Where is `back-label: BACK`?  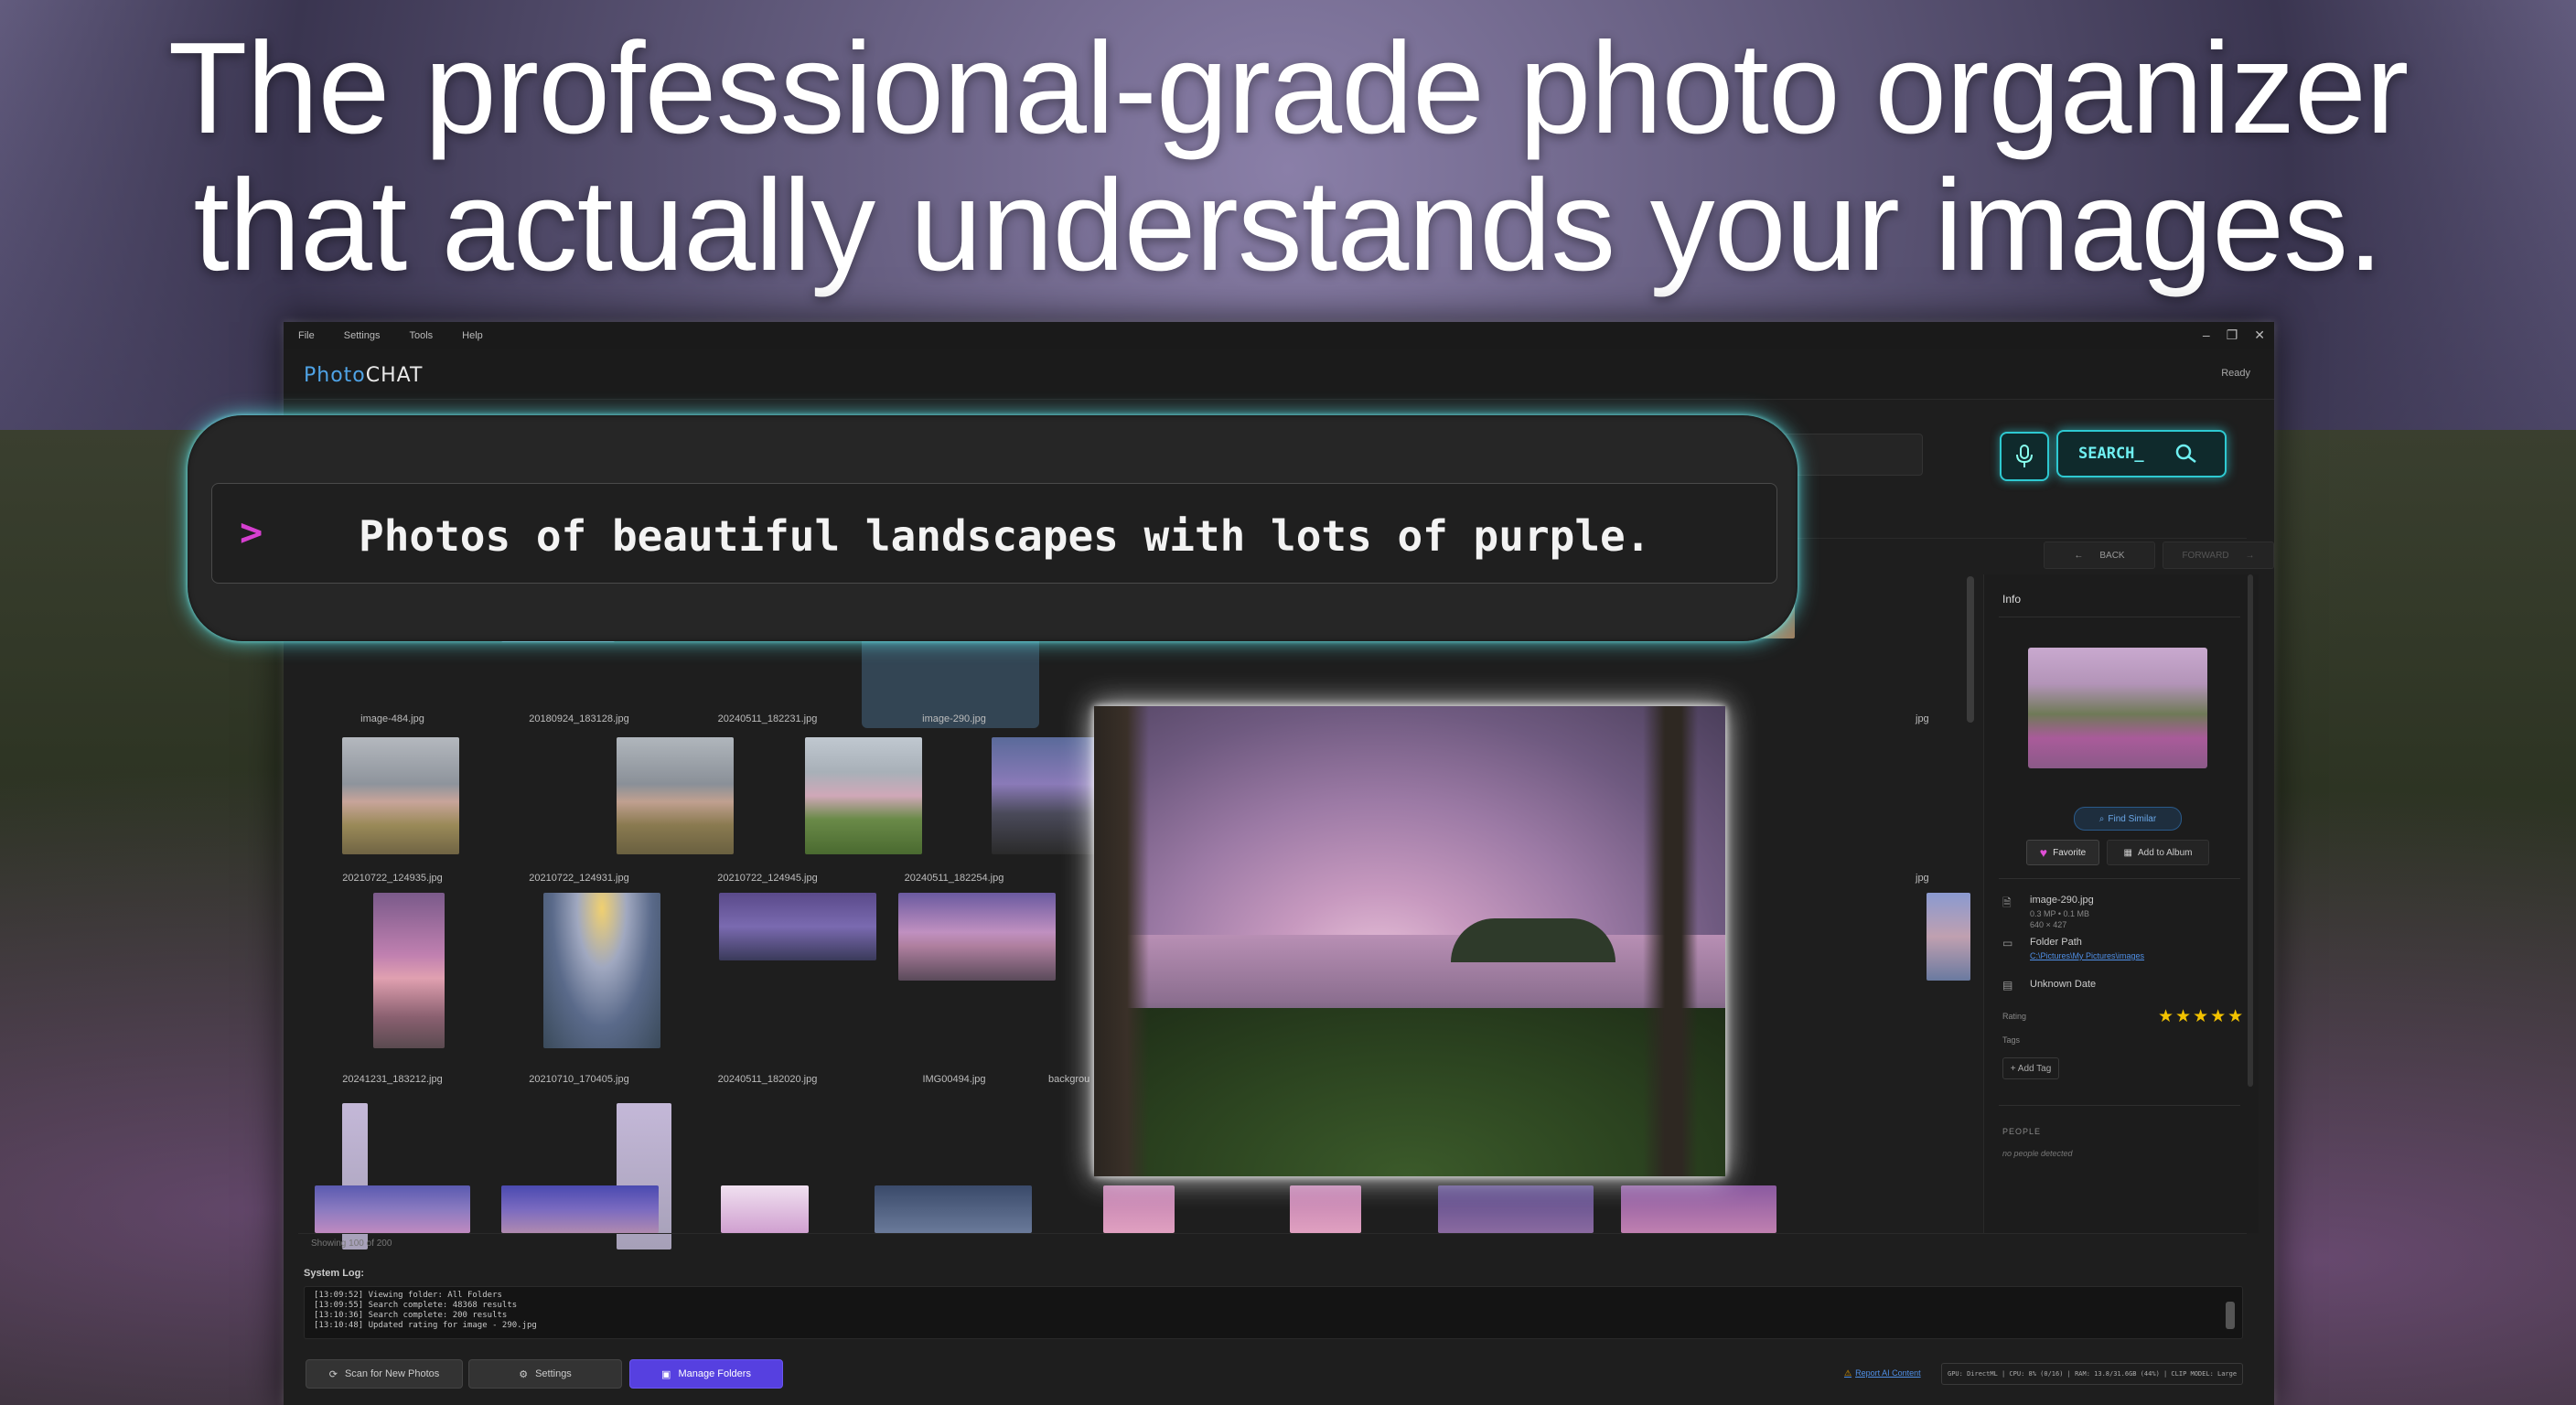 back-label: BACK is located at coordinates (2112, 556).